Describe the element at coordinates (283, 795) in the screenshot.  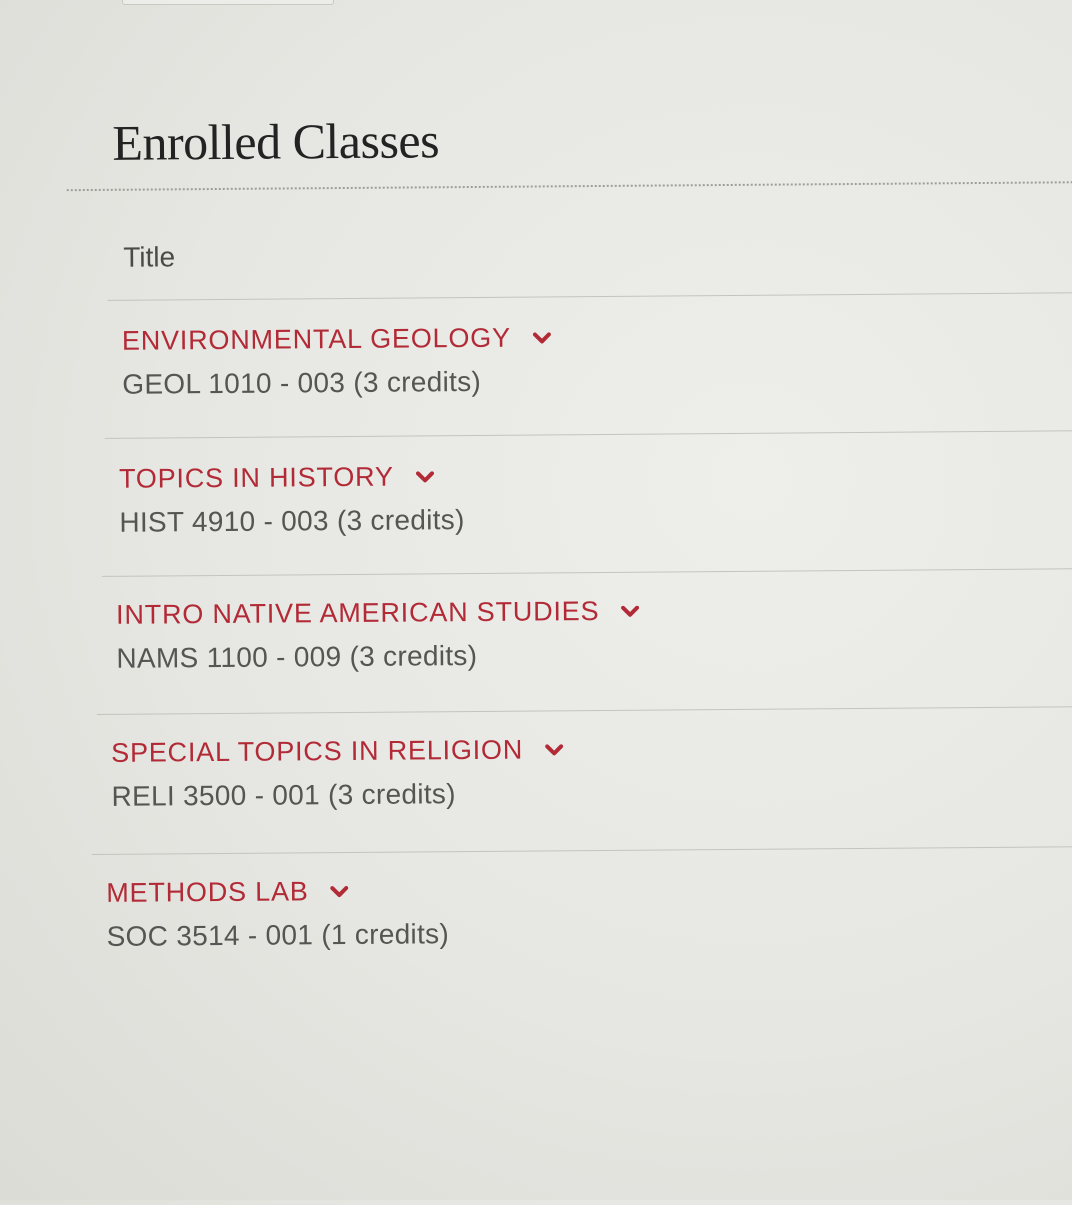
I see `class-detail: RELI 3500 - 001 (3 credits)` at that location.